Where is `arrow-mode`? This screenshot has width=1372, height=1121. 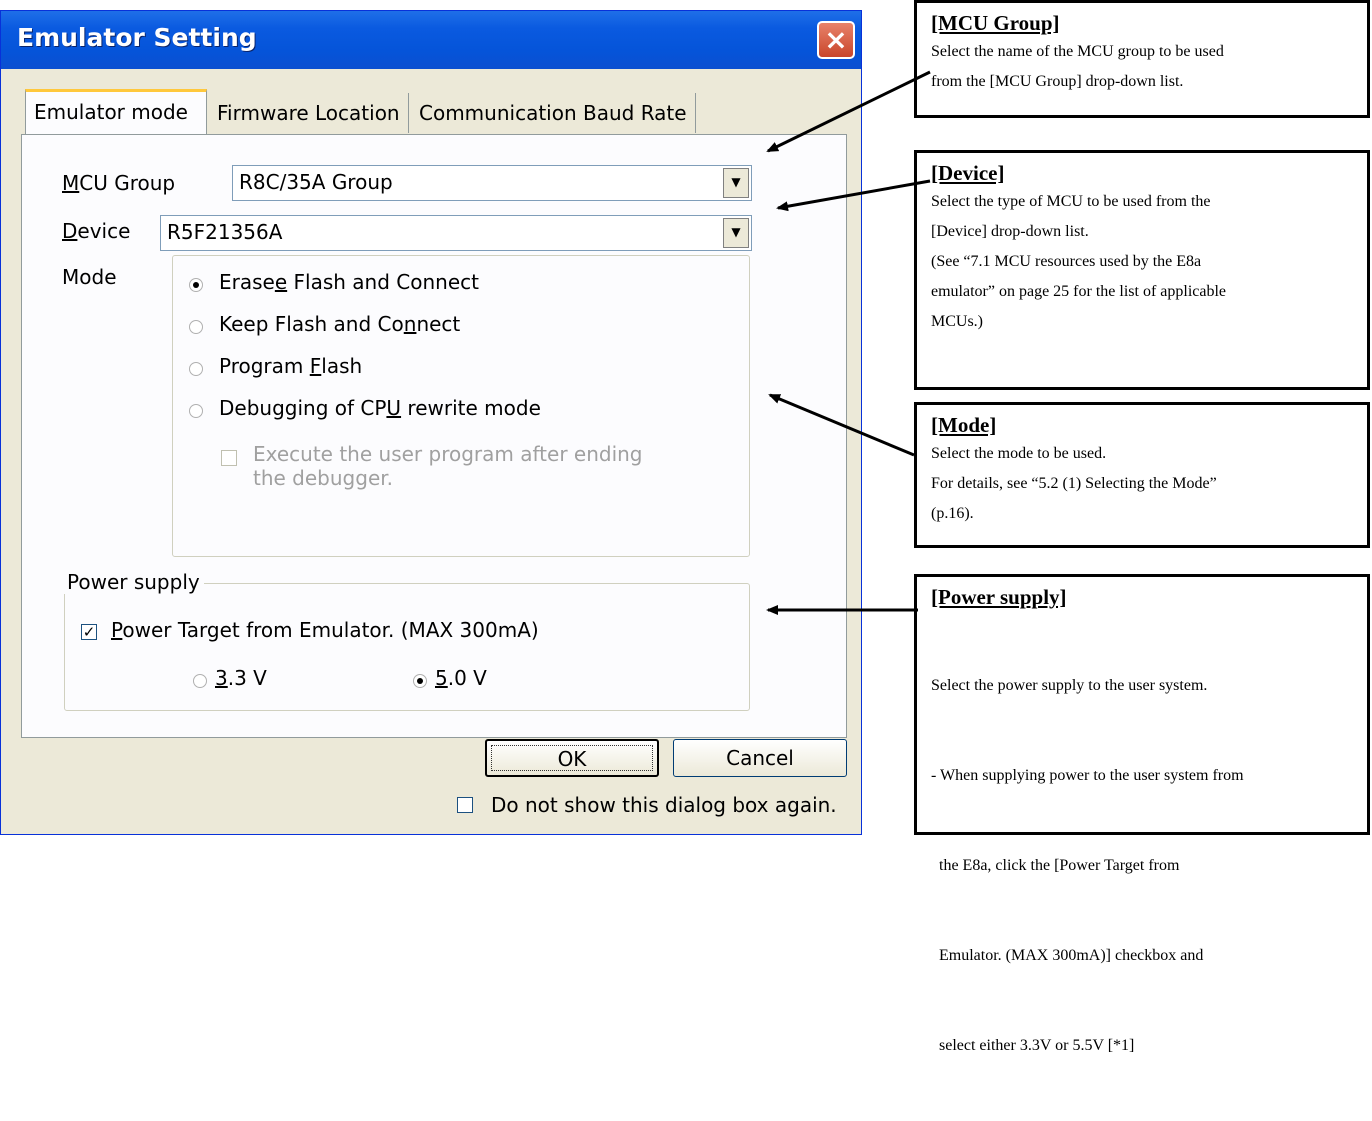
arrow-mode is located at coordinates (841, 425).